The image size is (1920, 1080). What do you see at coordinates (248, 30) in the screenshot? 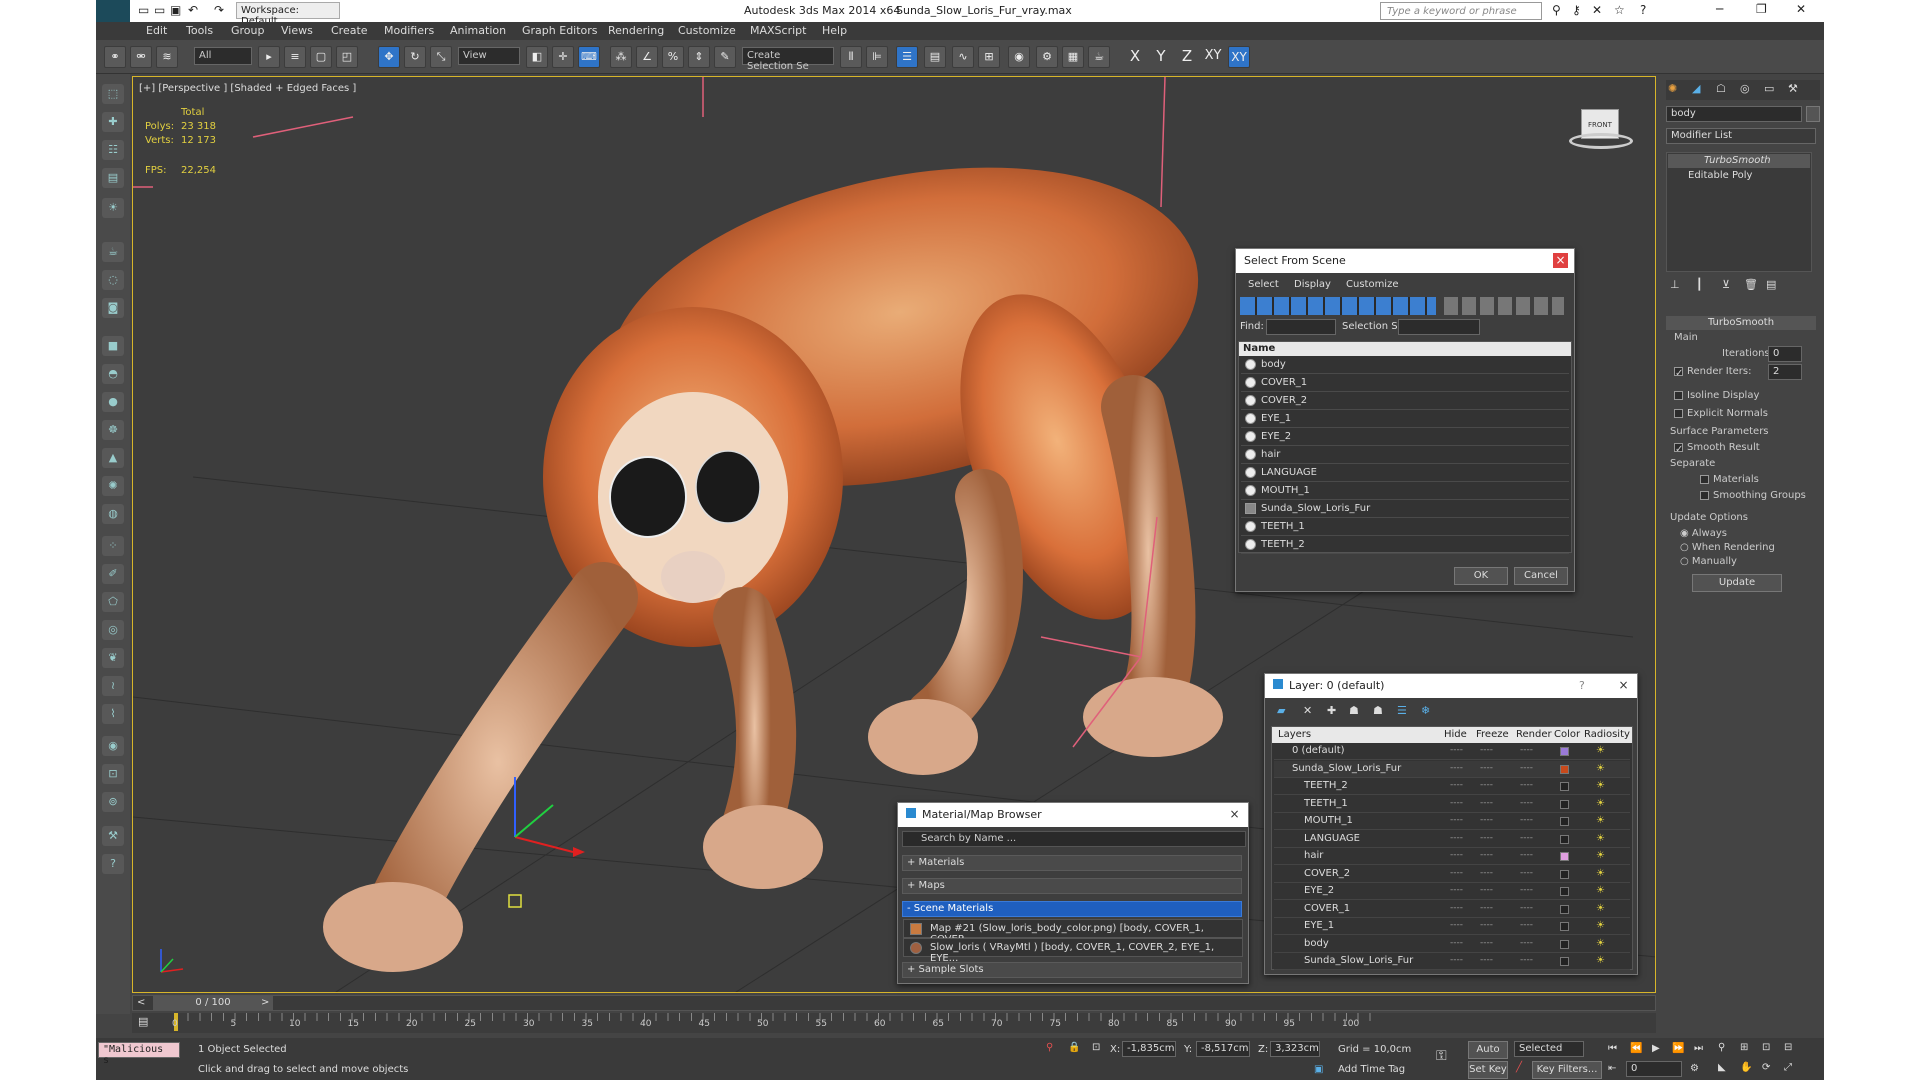
I see `menu-group: Group` at bounding box center [248, 30].